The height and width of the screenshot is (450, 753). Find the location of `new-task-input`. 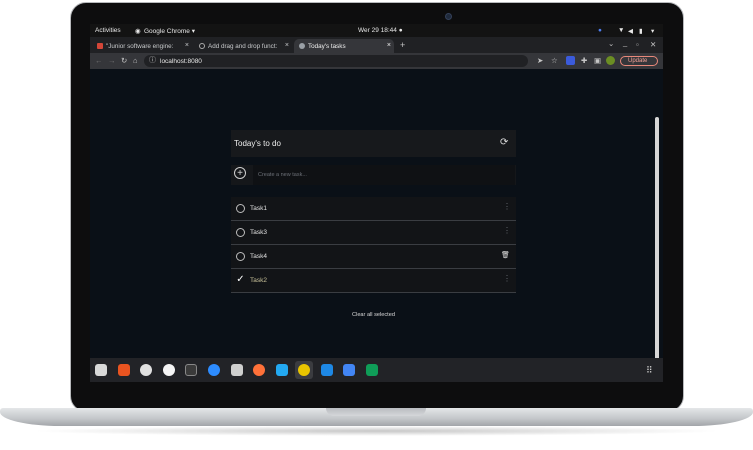

new-task-input is located at coordinates (384, 175).